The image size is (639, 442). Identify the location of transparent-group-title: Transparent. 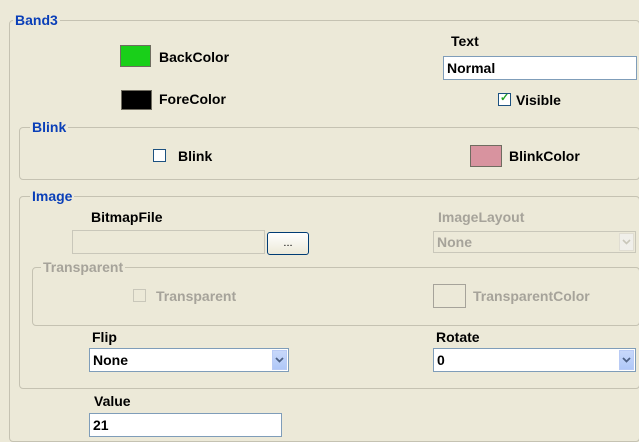
(83, 267).